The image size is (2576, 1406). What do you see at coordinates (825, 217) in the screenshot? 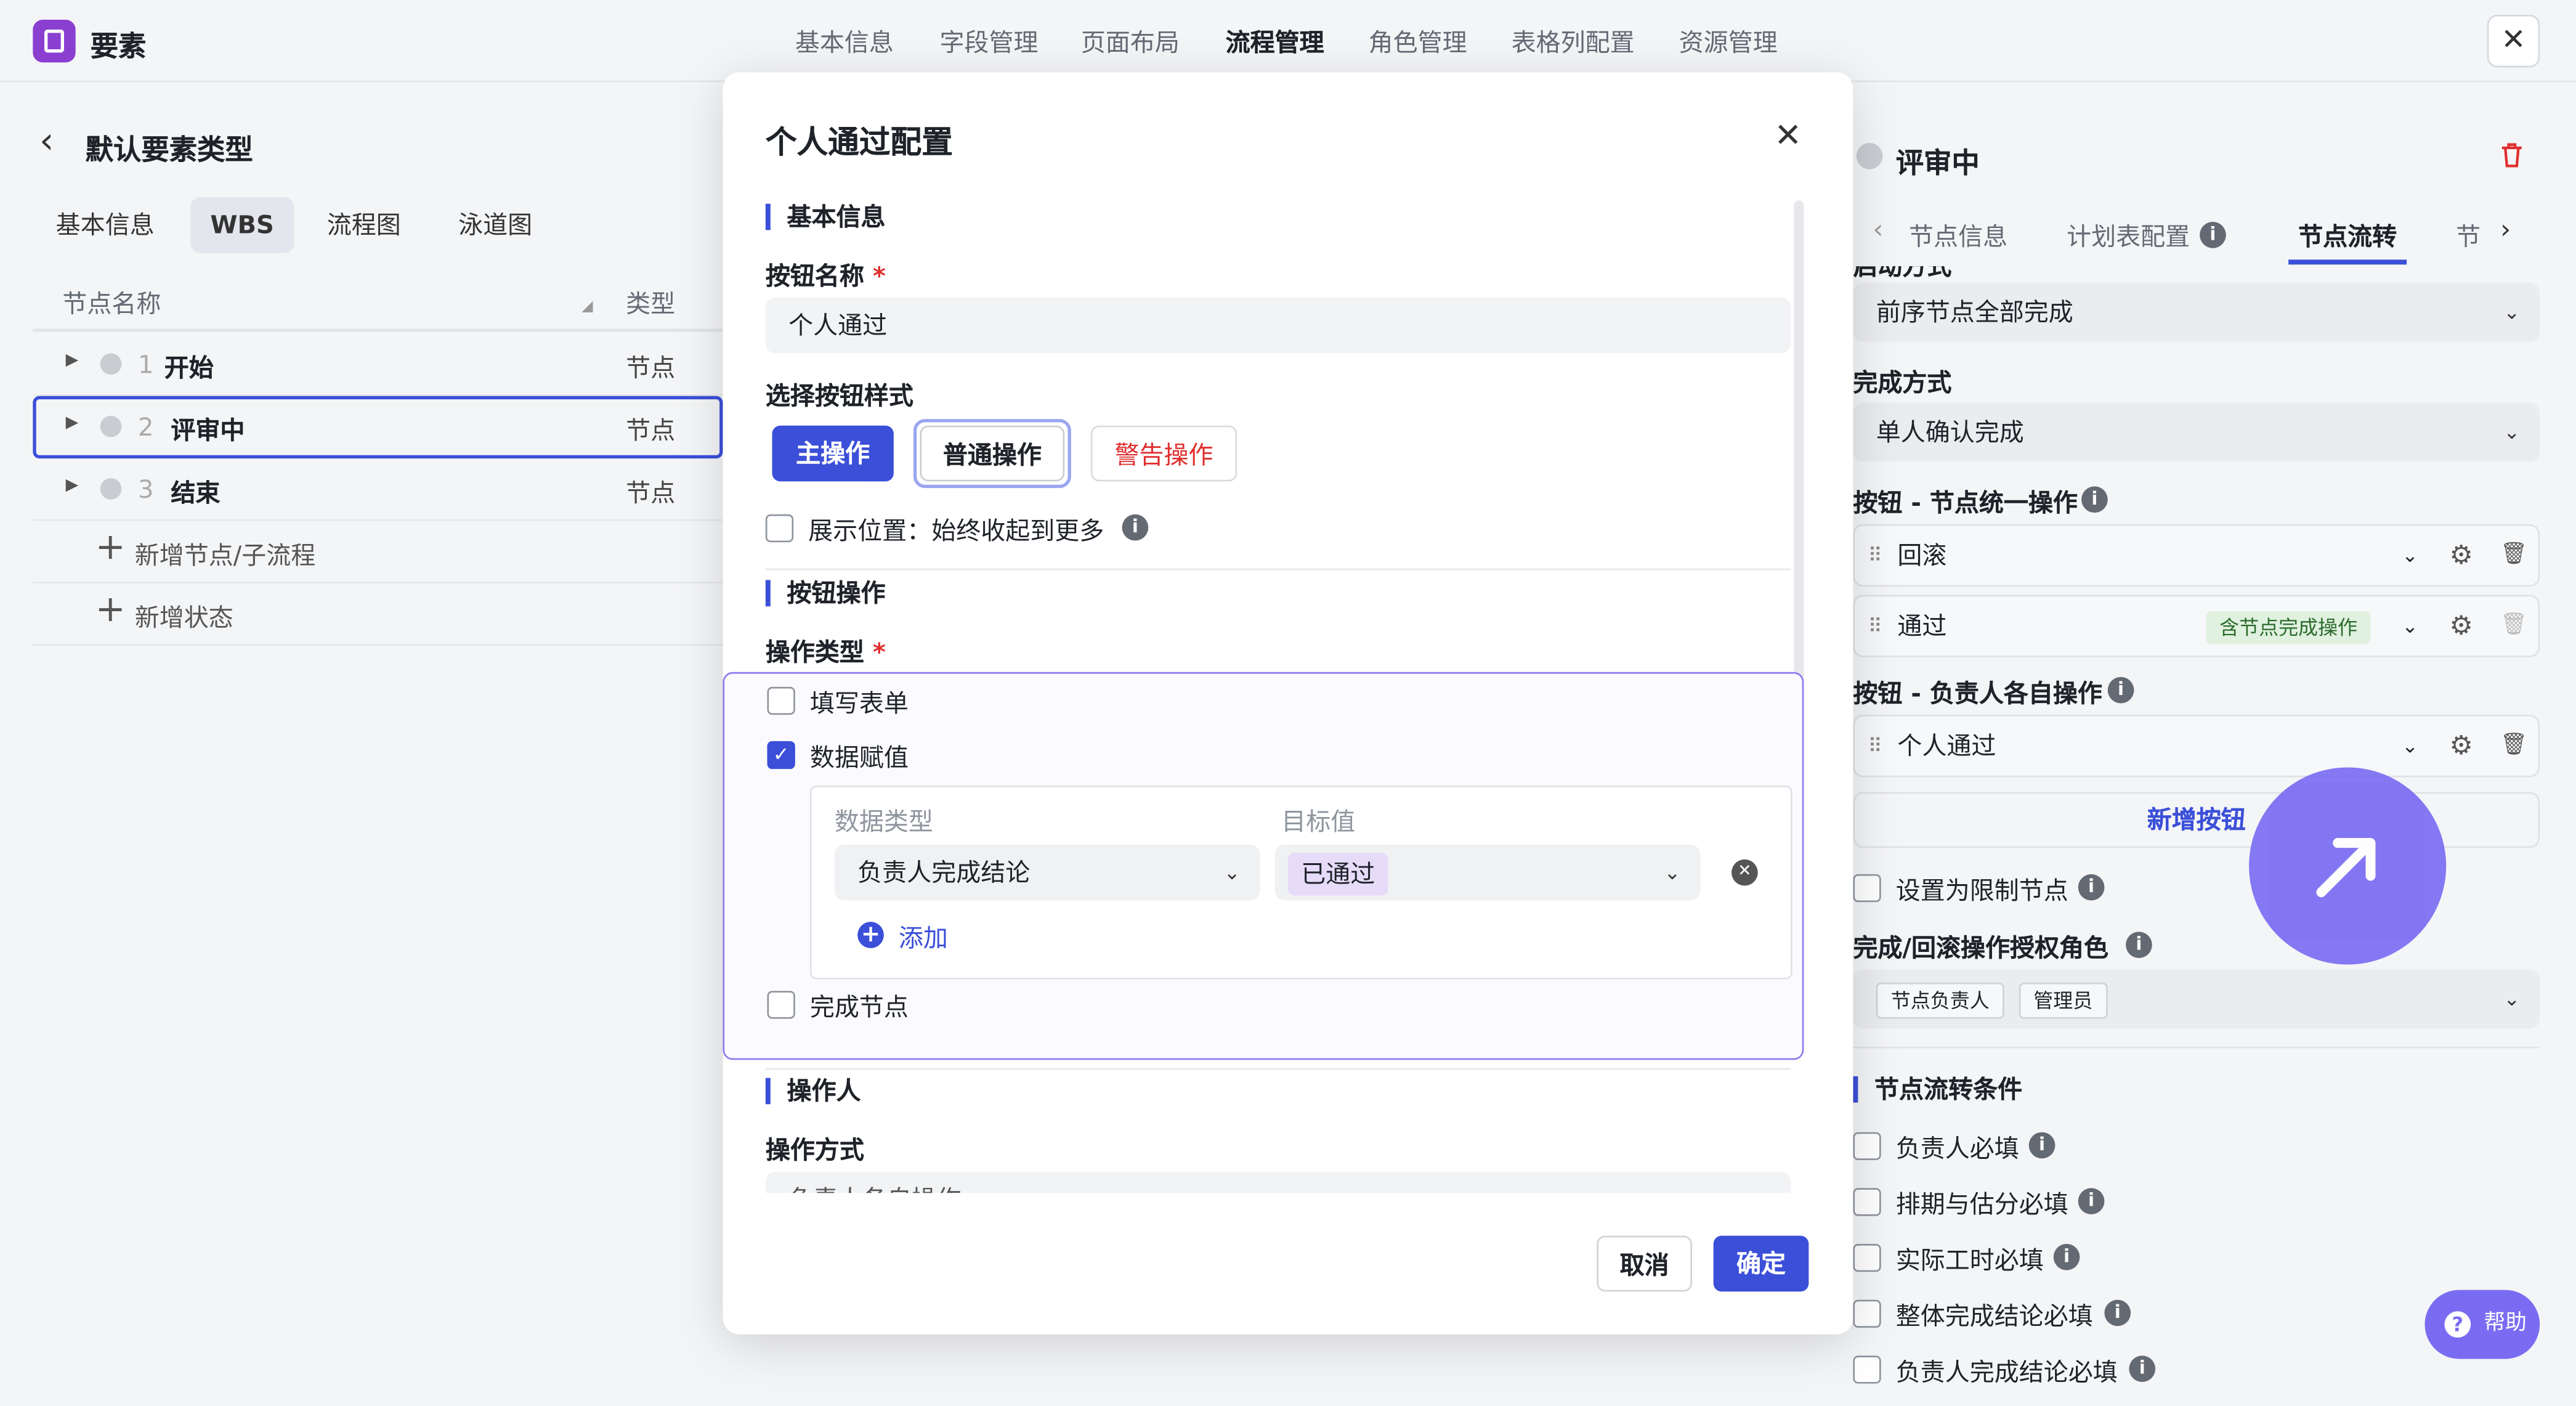
I see `section-basic: 基本信息` at bounding box center [825, 217].